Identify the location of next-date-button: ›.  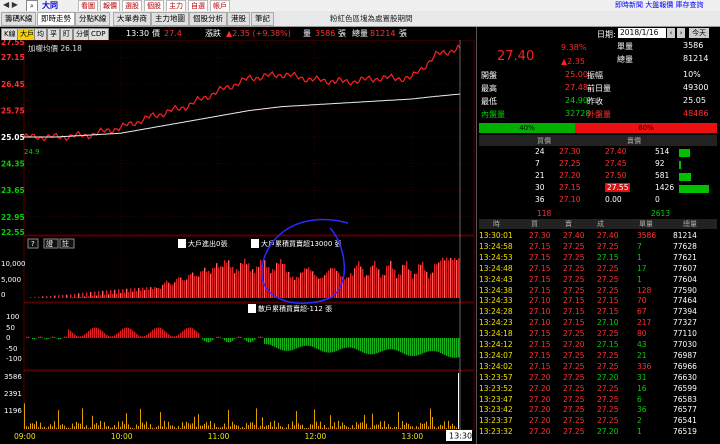
(681, 33).